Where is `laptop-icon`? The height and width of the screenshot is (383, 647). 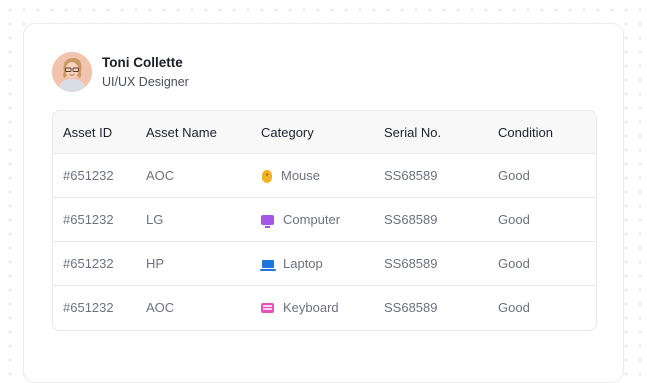 laptop-icon is located at coordinates (268, 265).